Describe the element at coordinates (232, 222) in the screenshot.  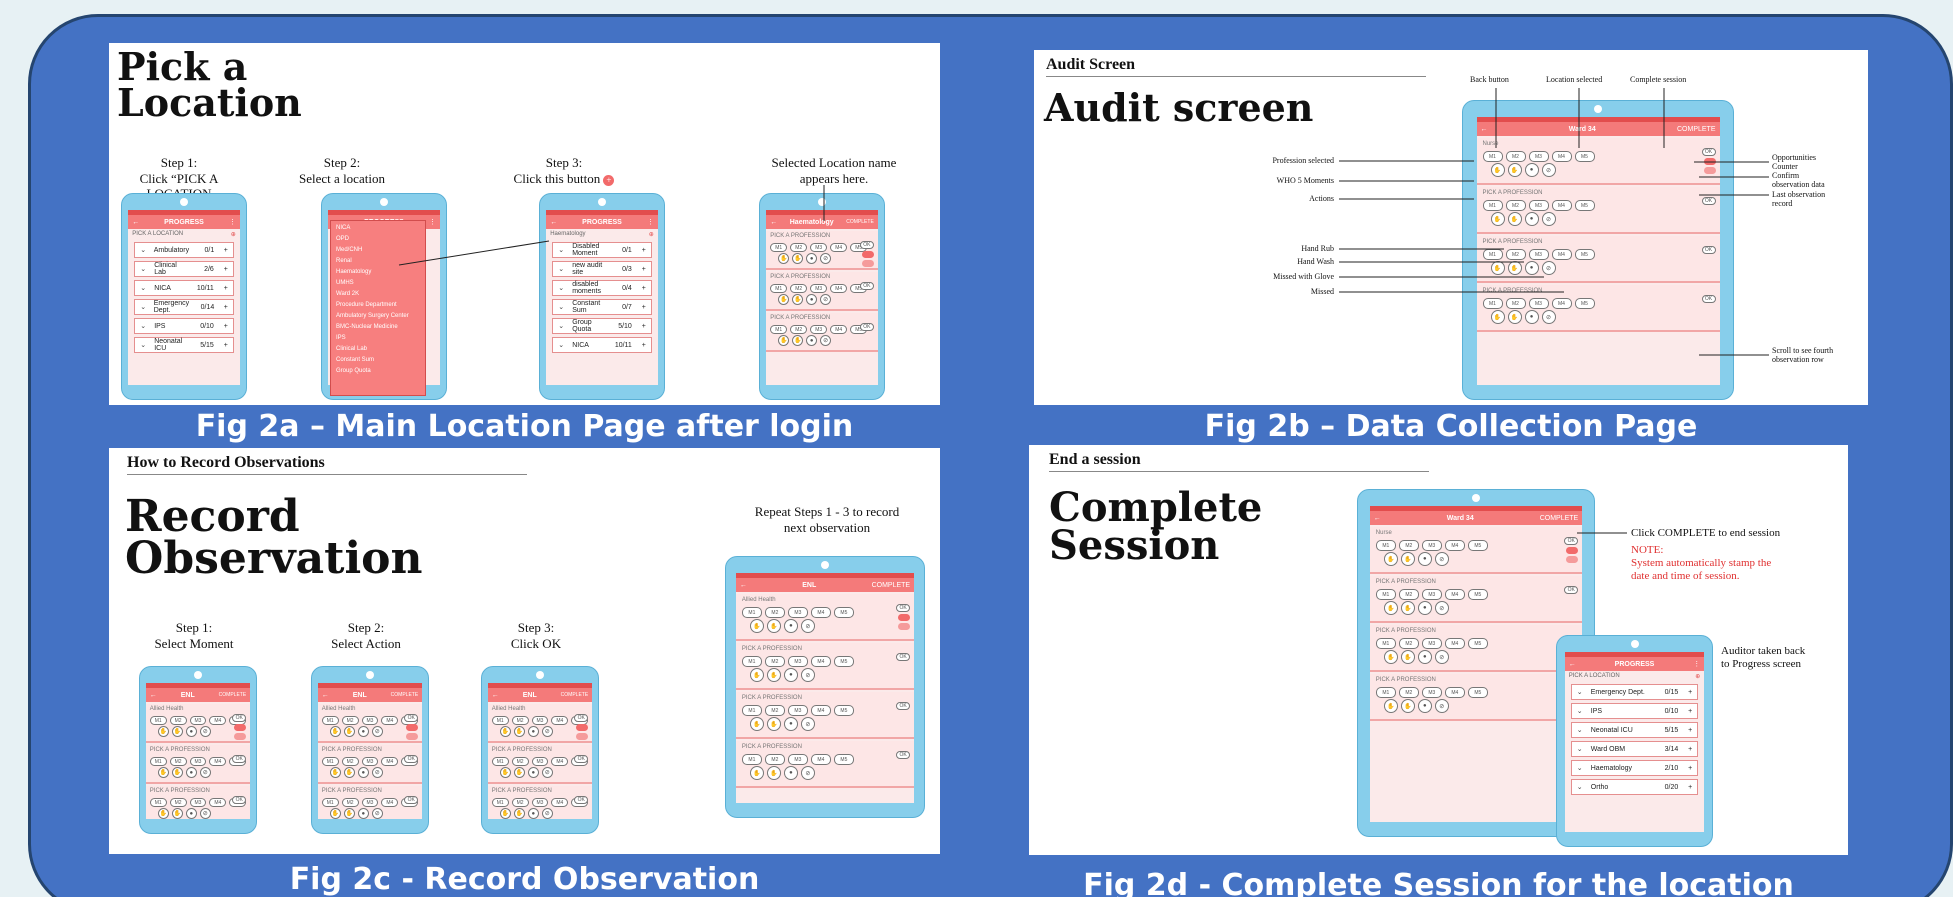
I see `menu-icon: ⋮` at that location.